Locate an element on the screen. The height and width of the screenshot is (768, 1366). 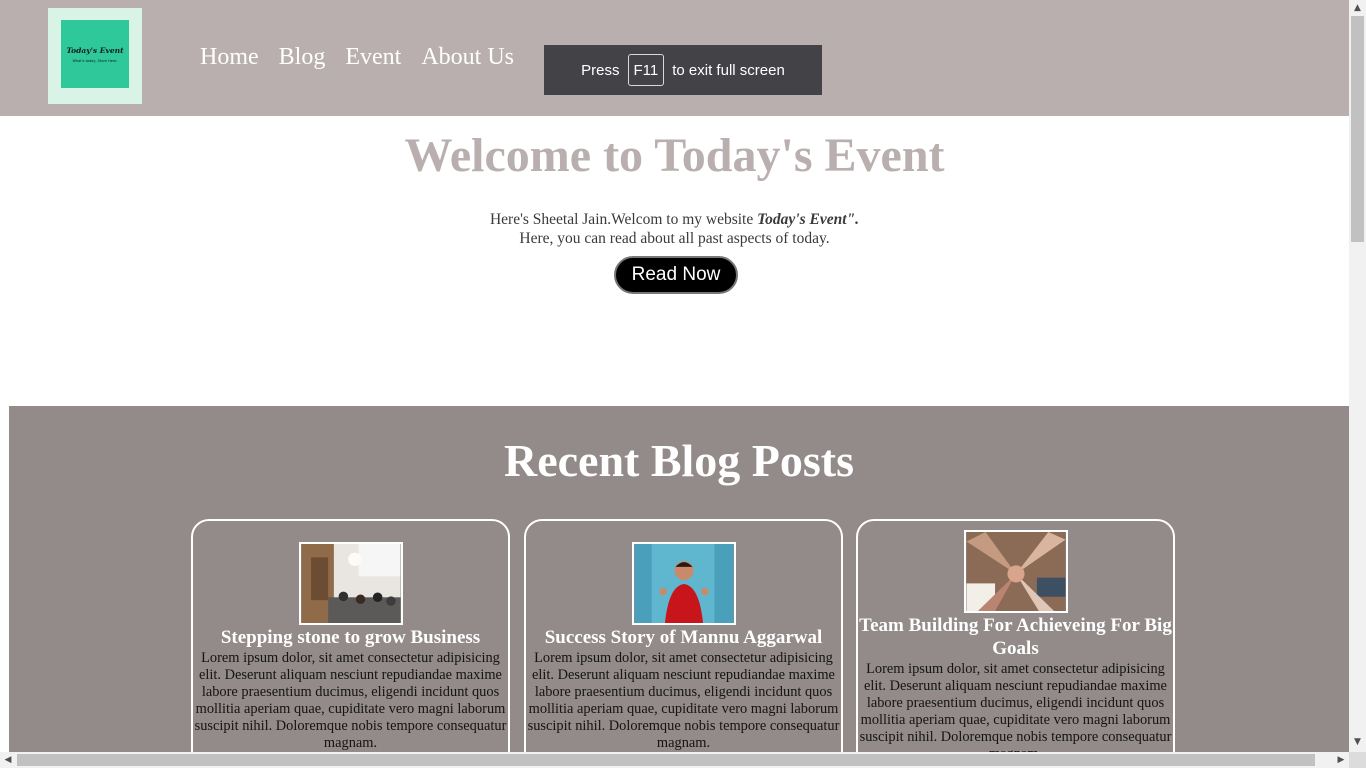
fullscreen-notice-suffix: to exit full screen is located at coordinates (728, 70).